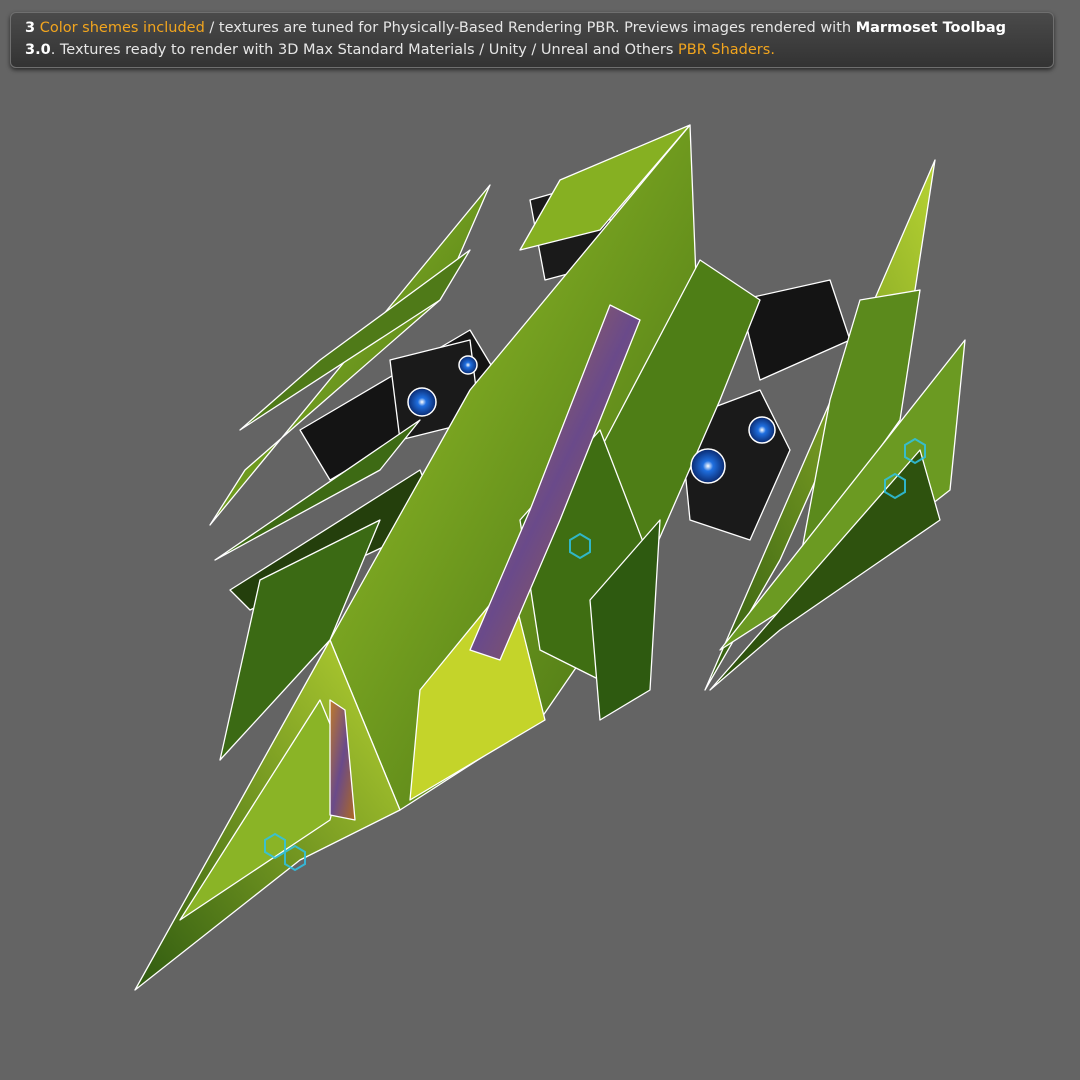  Describe the element at coordinates (795, 330) in the screenshot. I see `rear-strut-right` at that location.